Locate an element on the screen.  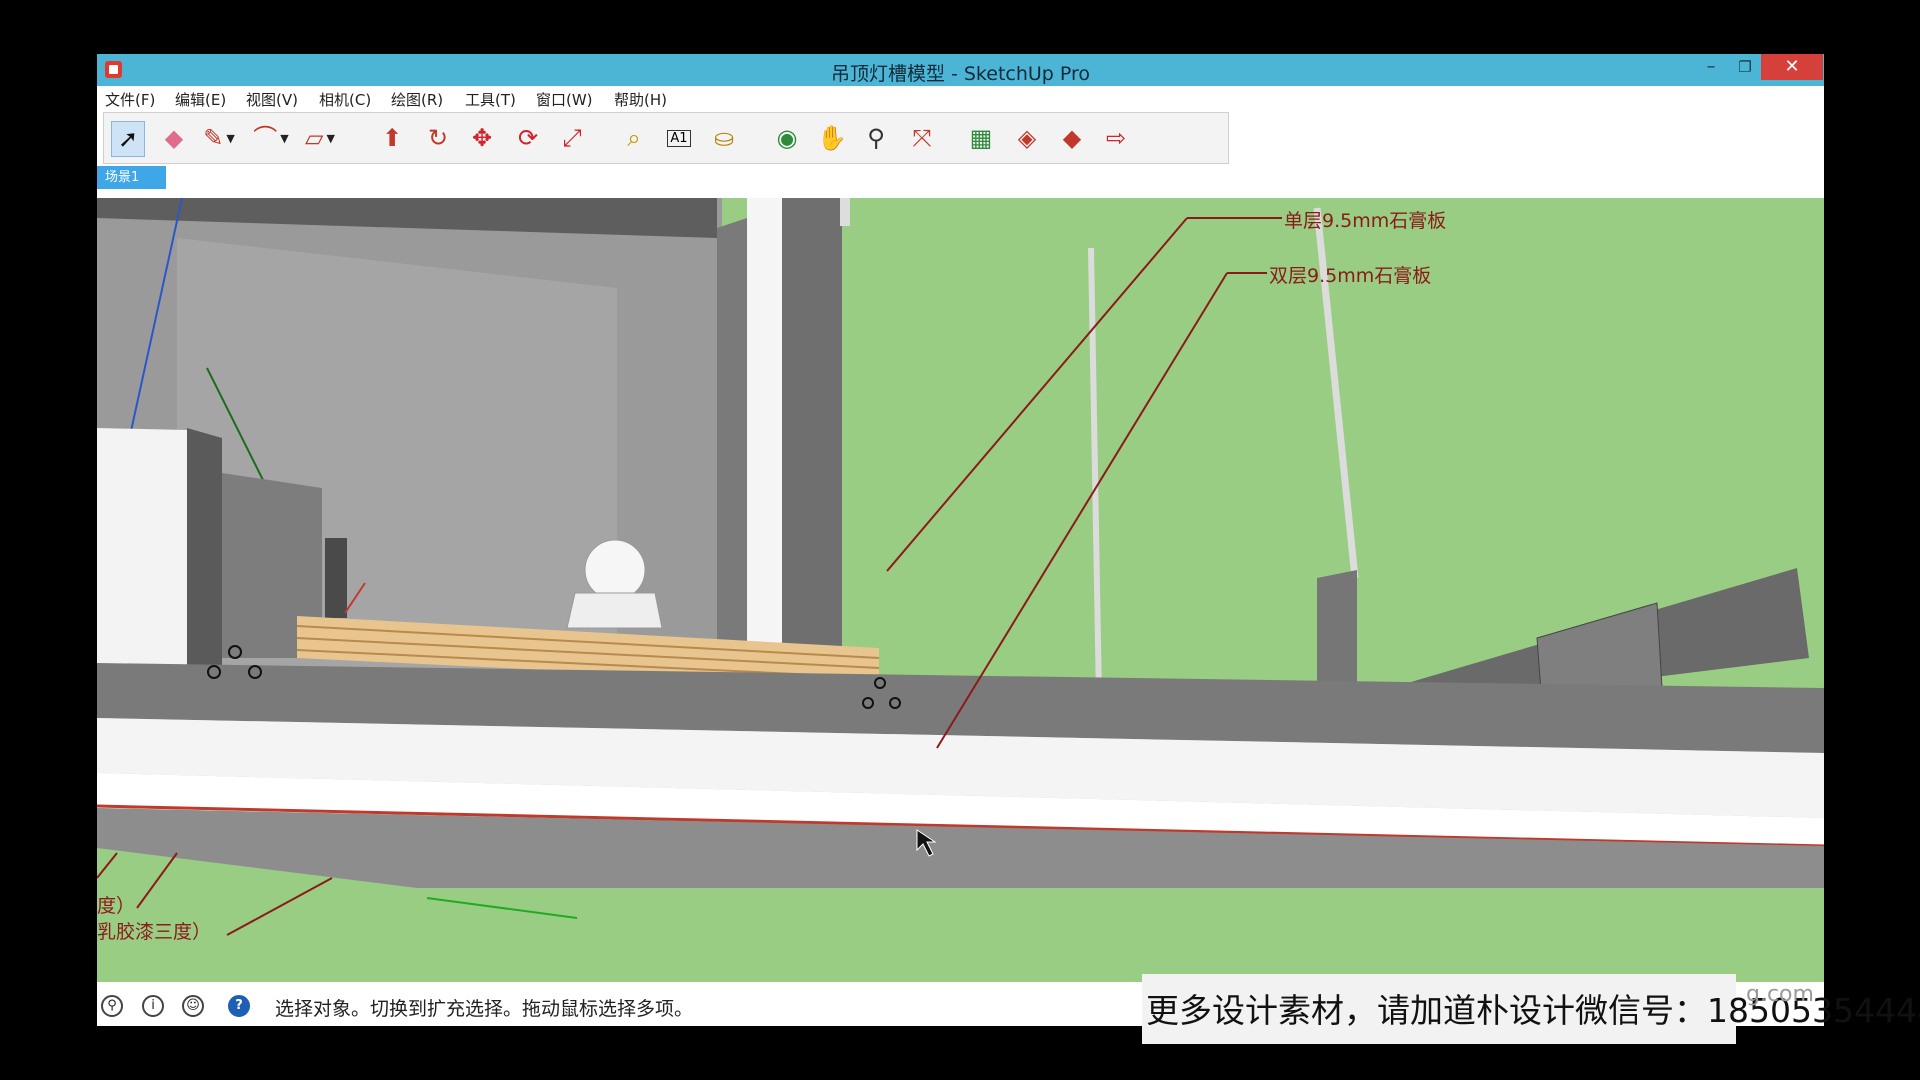
info-icon: i is located at coordinates (153, 1006).